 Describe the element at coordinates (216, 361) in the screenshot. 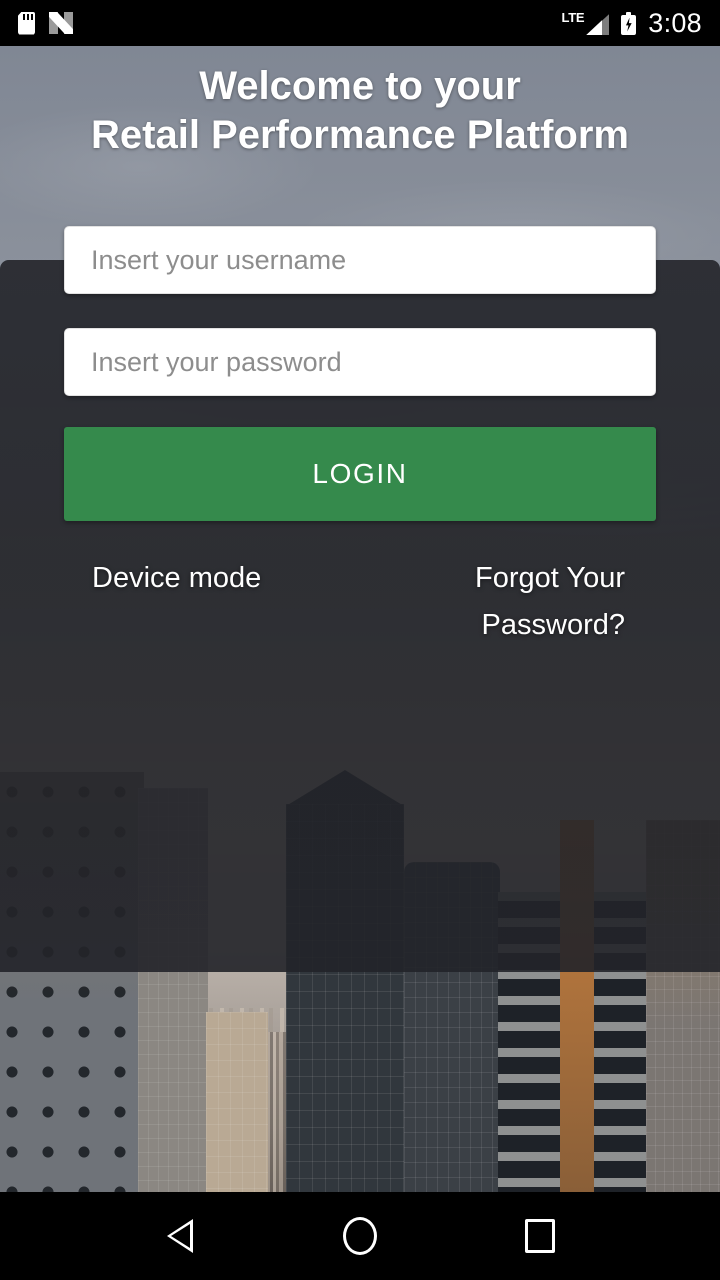

I see `password-placeholder: Insert your password` at that location.